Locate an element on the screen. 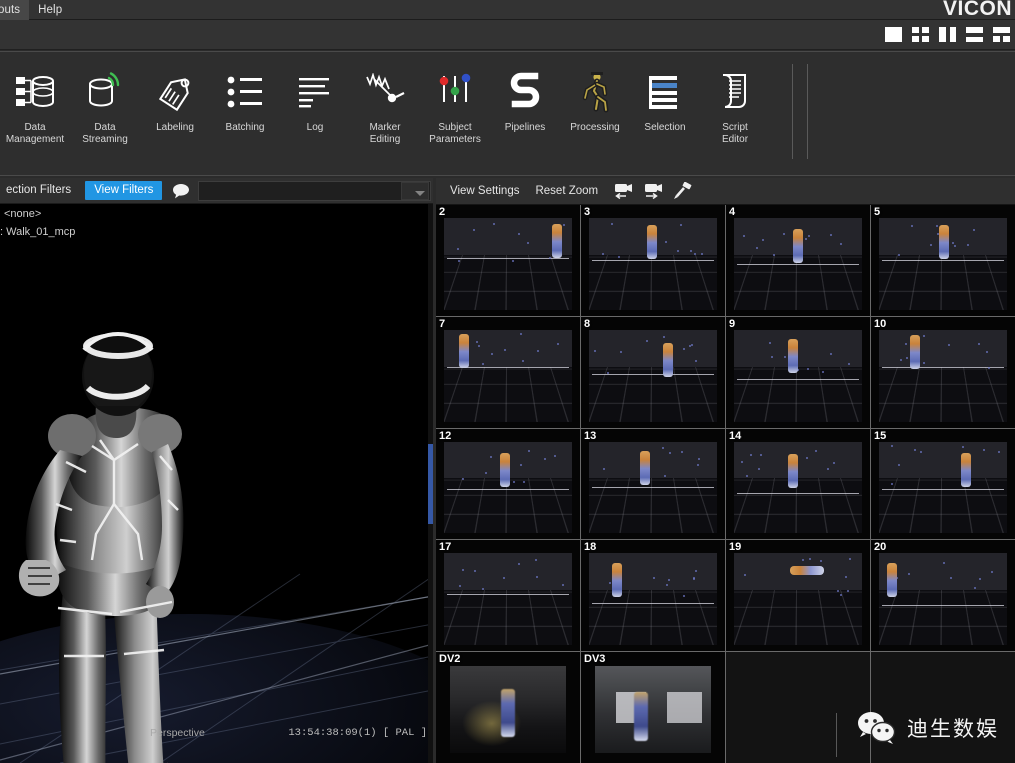 The width and height of the screenshot is (1015, 763). camera-cell: 20 is located at coordinates (943, 596).